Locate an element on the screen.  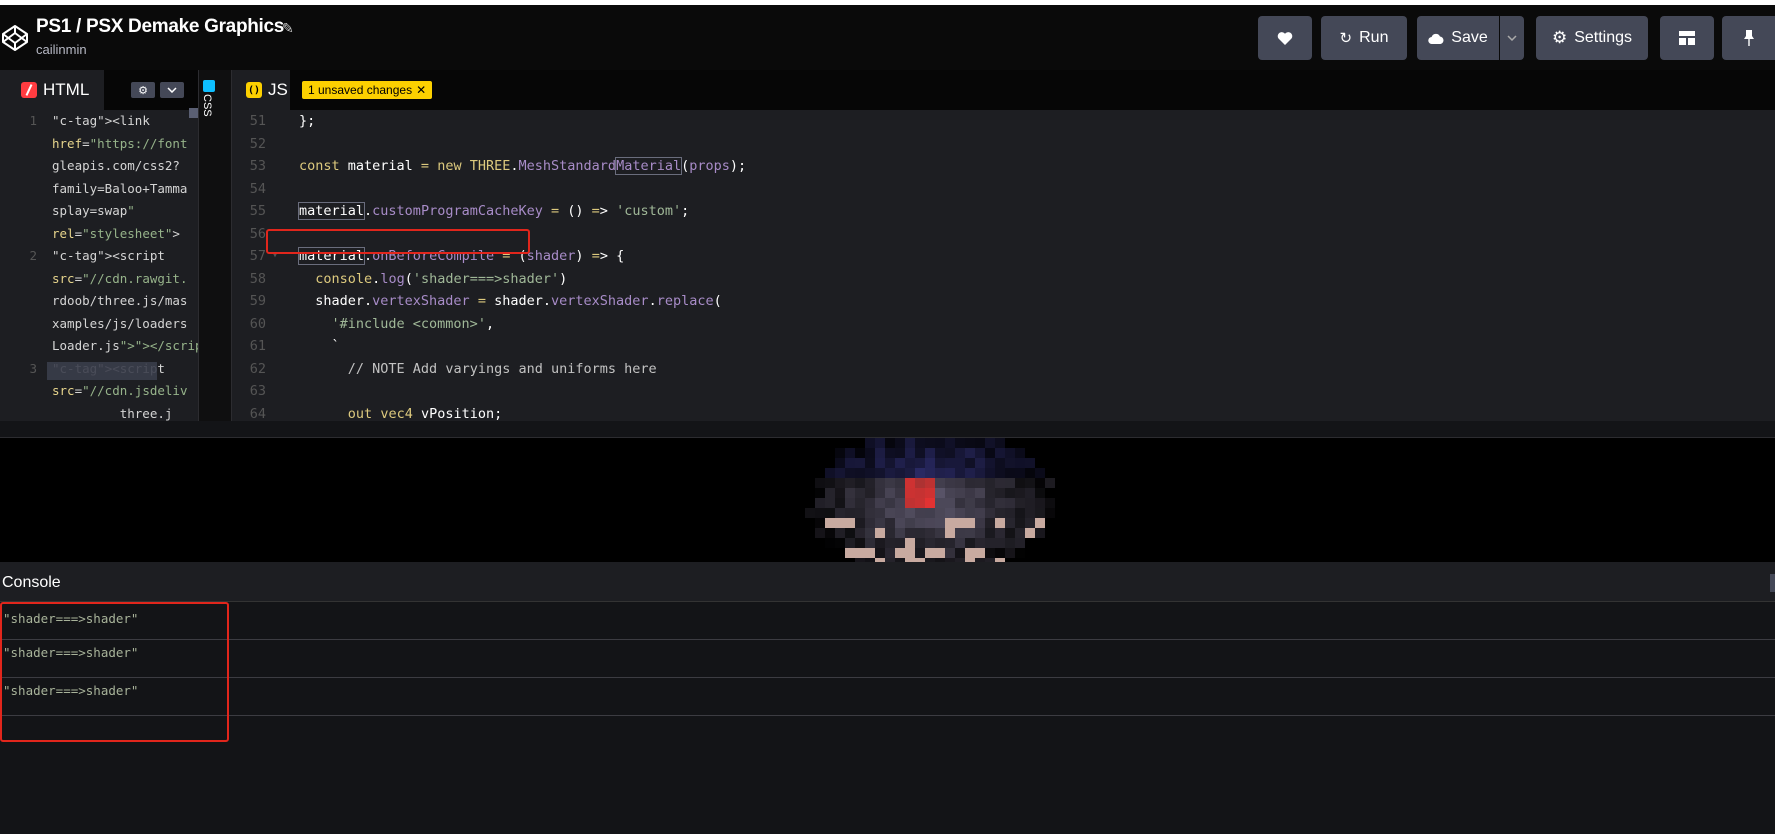
console-close-button is located at coordinates (1772, 583).